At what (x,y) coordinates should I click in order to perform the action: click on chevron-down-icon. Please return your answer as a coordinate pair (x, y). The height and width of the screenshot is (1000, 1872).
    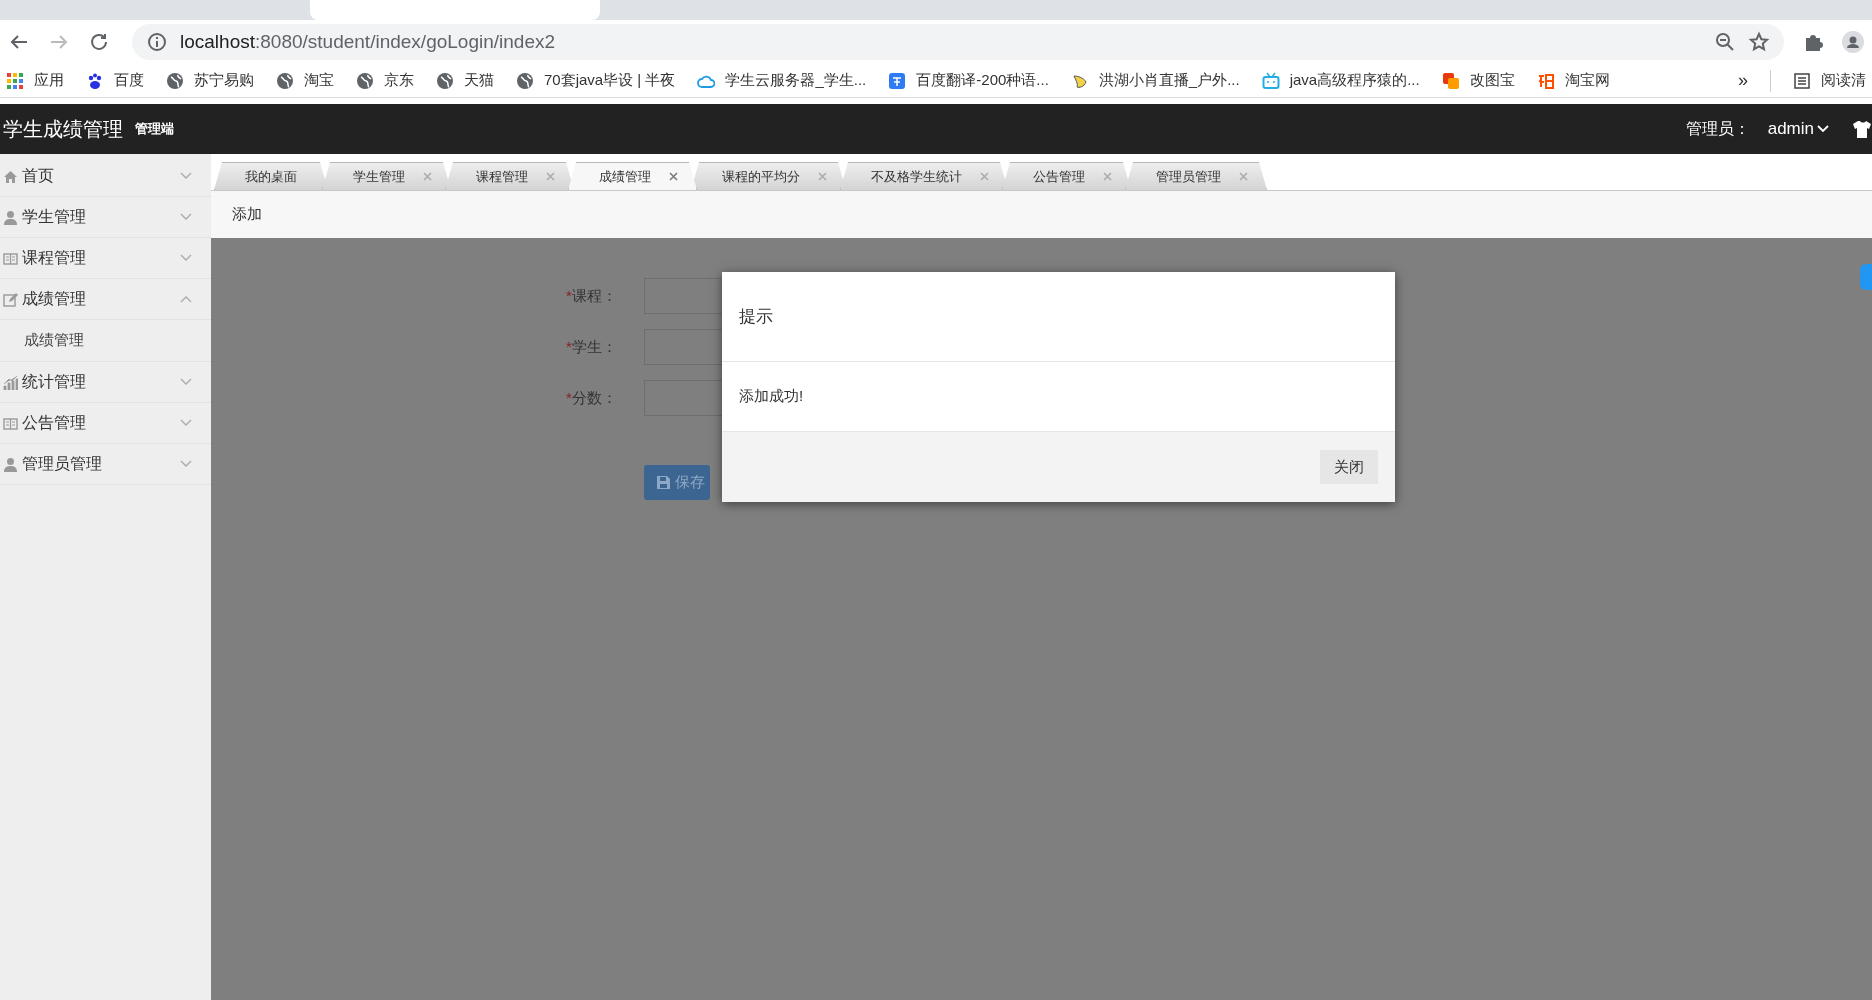
    Looking at the image, I should click on (1823, 129).